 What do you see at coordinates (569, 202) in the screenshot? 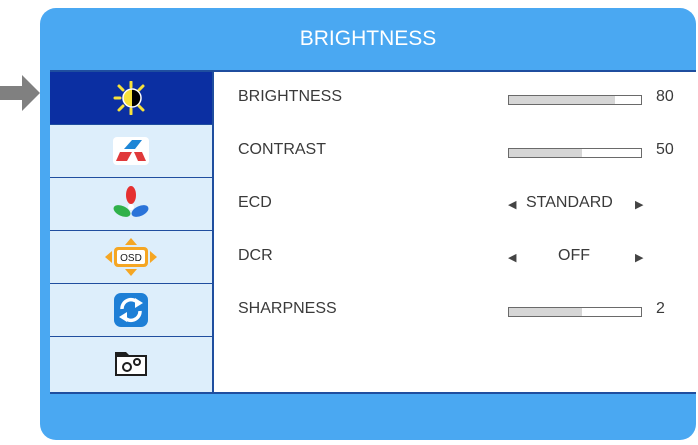
I see `setting-choice: STANDARD` at bounding box center [569, 202].